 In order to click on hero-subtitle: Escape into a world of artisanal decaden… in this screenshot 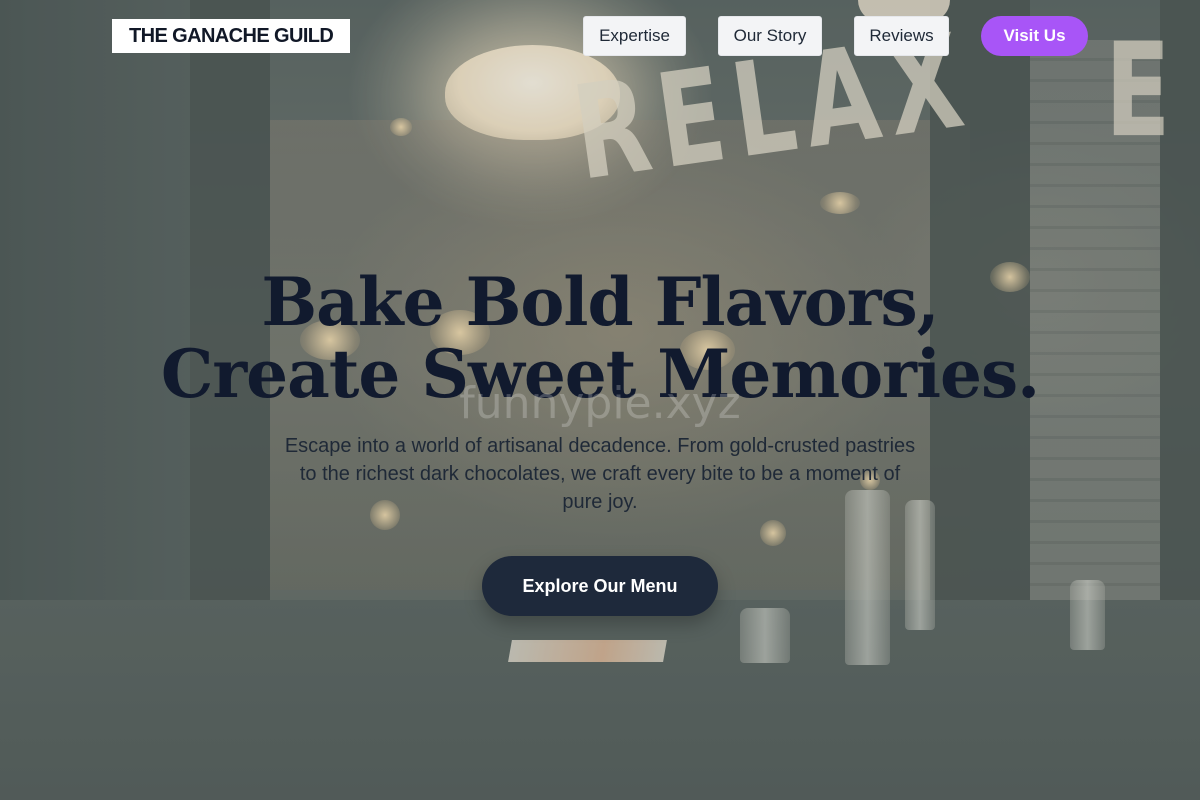, I will do `click(600, 474)`.